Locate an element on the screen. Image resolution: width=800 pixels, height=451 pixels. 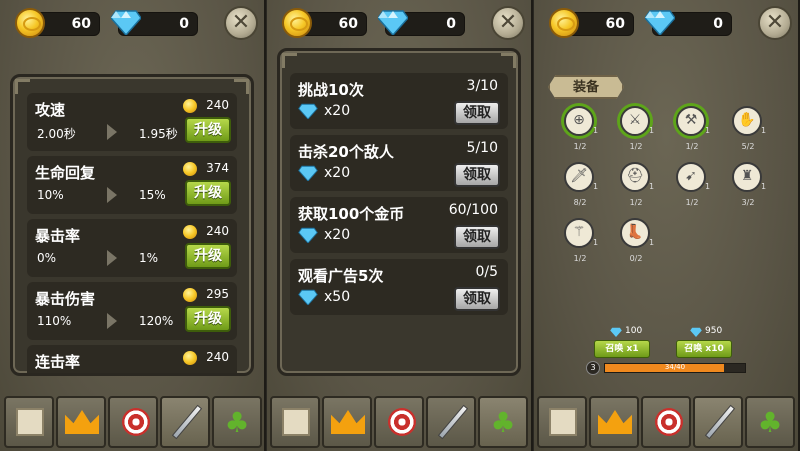
equipment-slot: 👢 1 0/2 is located at coordinates (636, 243).